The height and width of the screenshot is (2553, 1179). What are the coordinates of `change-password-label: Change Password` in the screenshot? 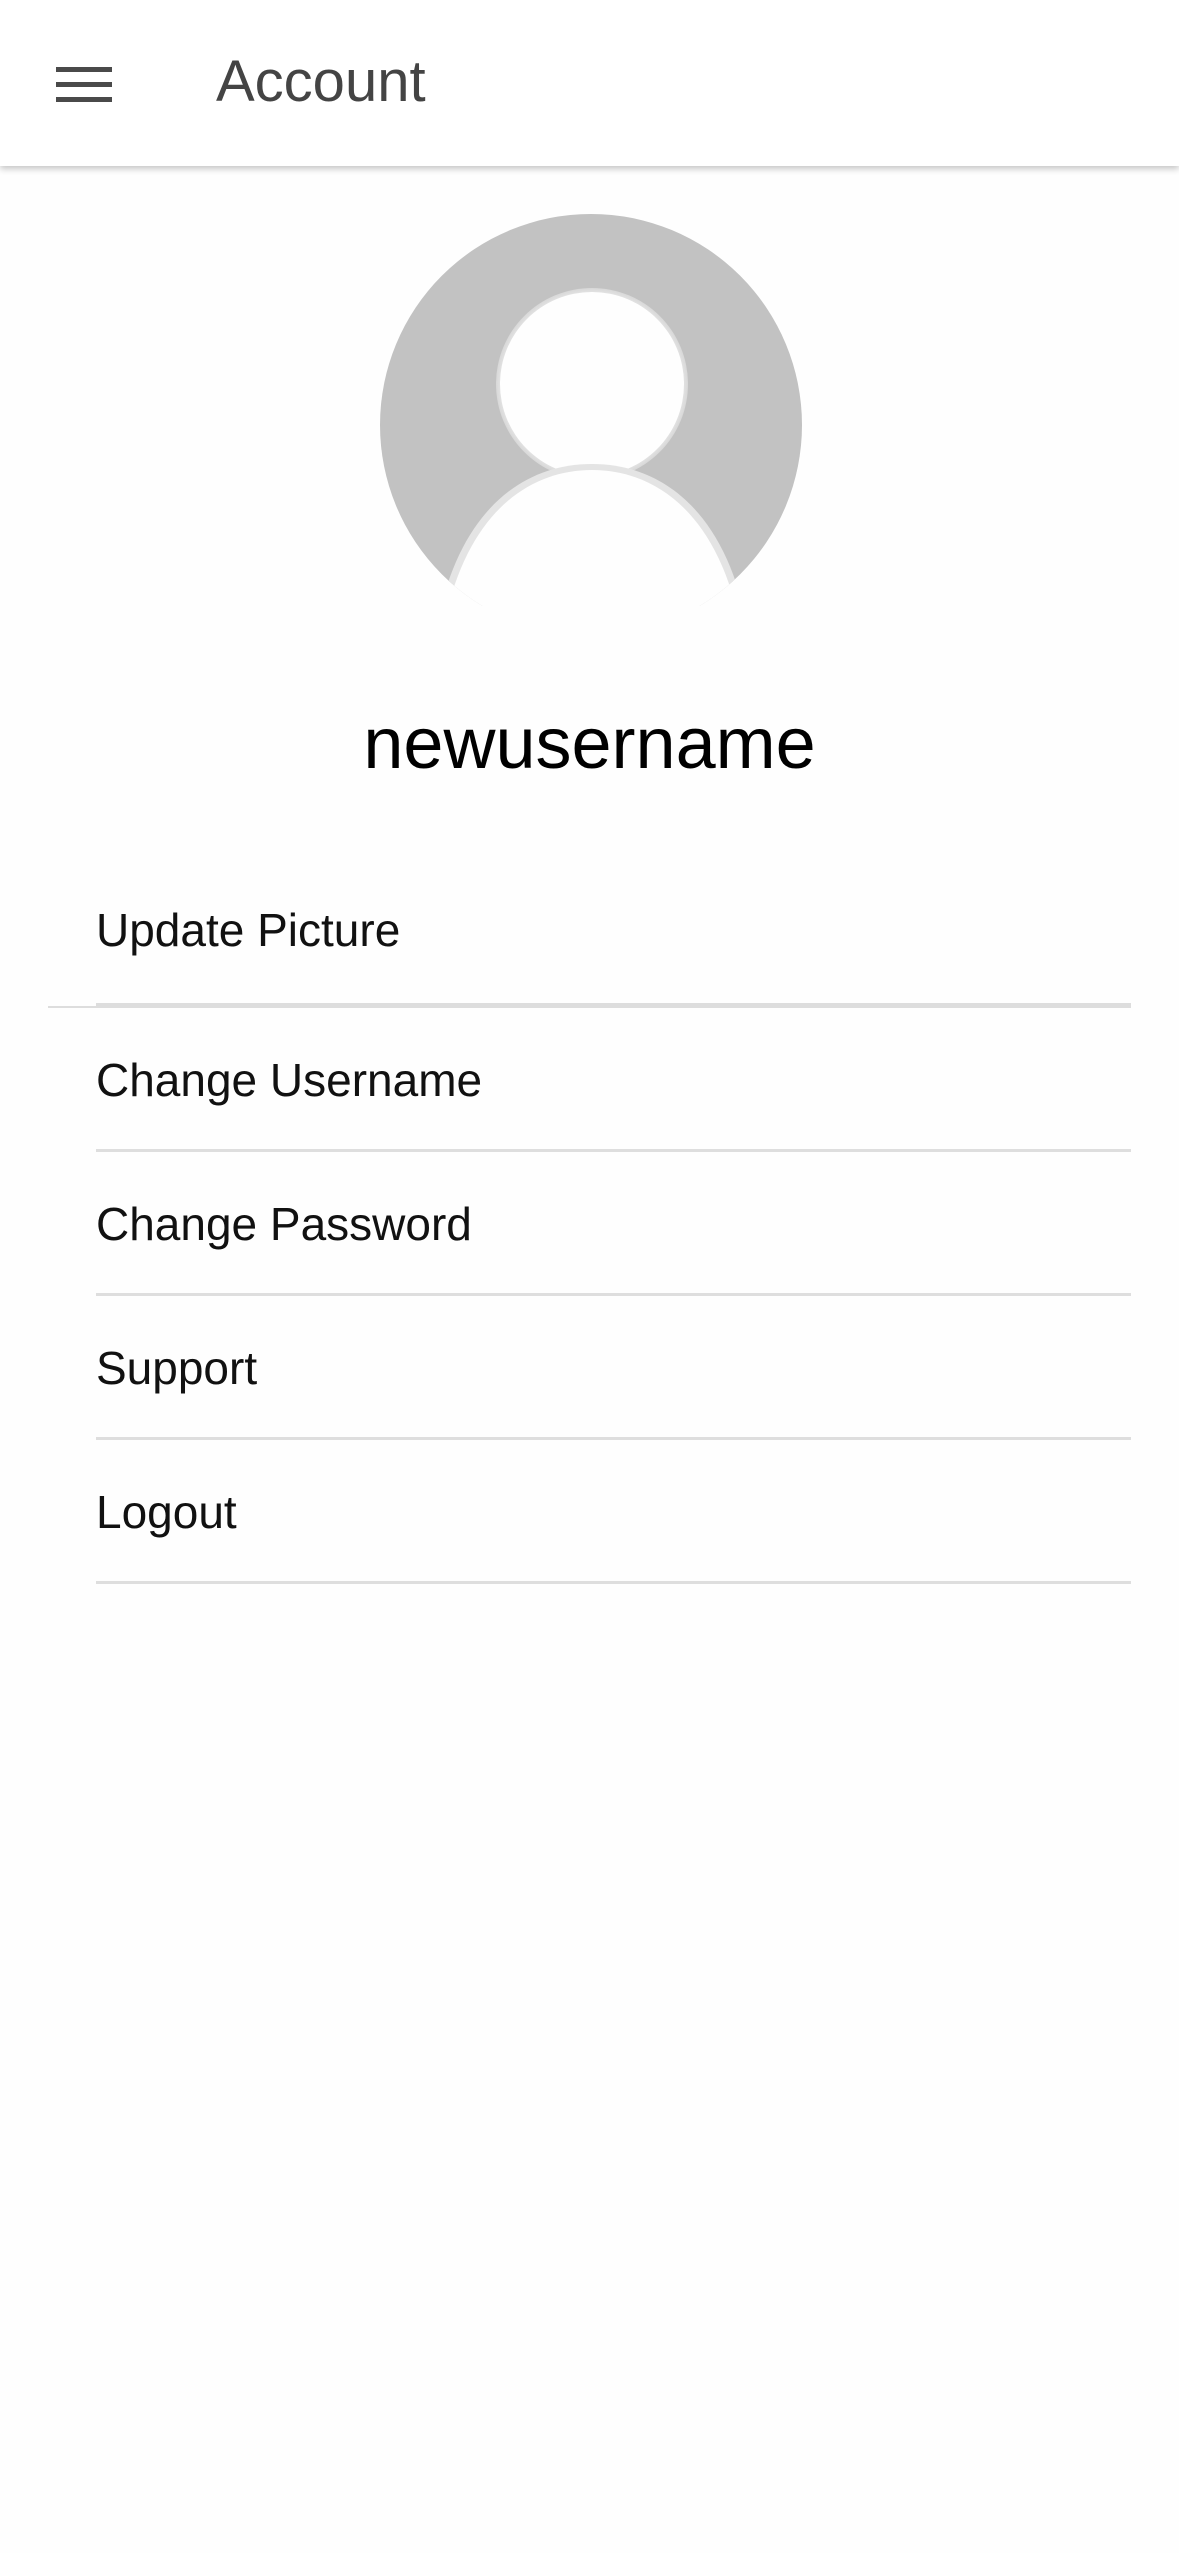 It's located at (284, 1224).